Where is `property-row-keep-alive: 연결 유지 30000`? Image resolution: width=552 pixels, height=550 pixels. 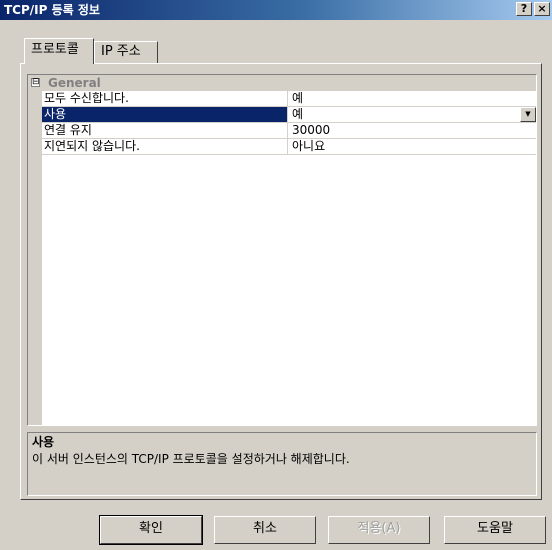 property-row-keep-alive: 연결 유지 30000 is located at coordinates (289, 131).